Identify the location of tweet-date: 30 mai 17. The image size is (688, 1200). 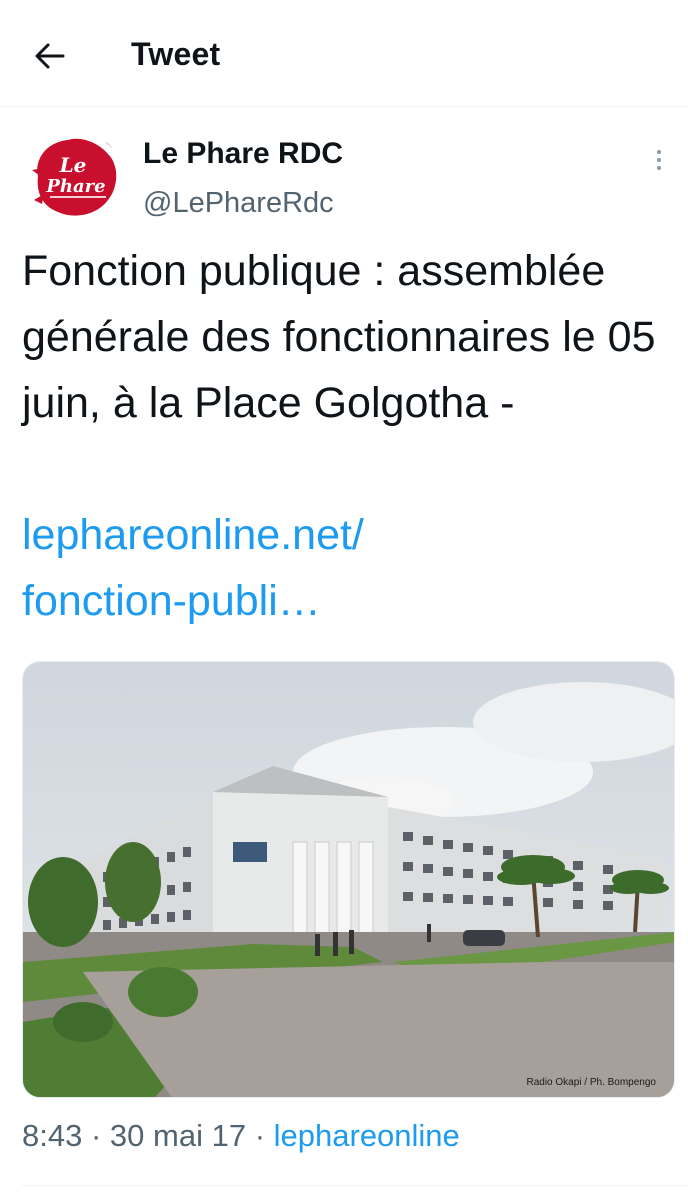
(178, 1135).